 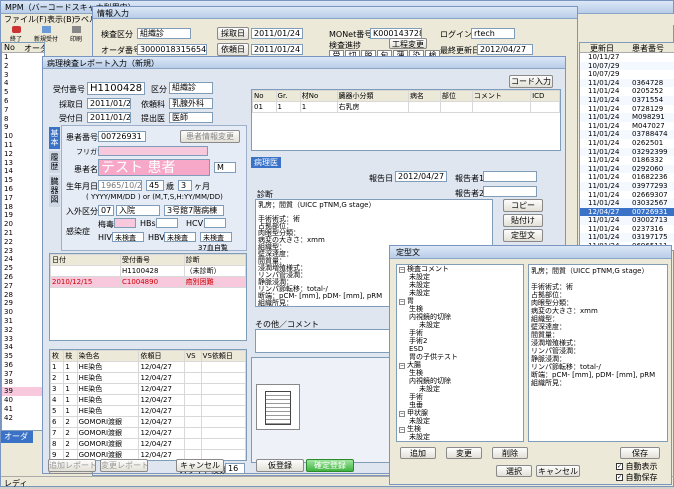 What do you see at coordinates (277, 49) in the screenshot?
I see `irai-date-field: 2011/01/24` at bounding box center [277, 49].